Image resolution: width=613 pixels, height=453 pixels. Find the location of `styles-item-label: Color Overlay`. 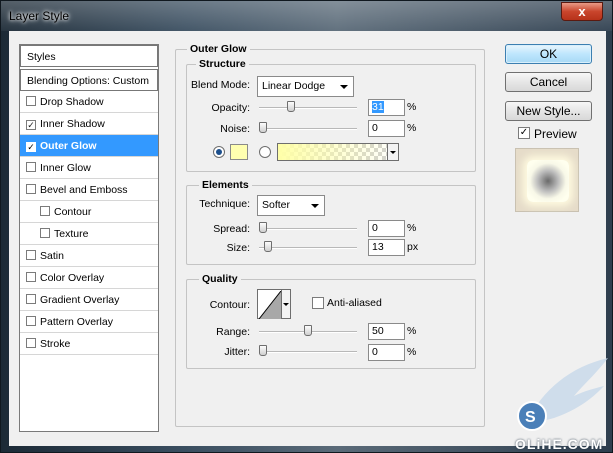

styles-item-label: Color Overlay is located at coordinates (72, 278).